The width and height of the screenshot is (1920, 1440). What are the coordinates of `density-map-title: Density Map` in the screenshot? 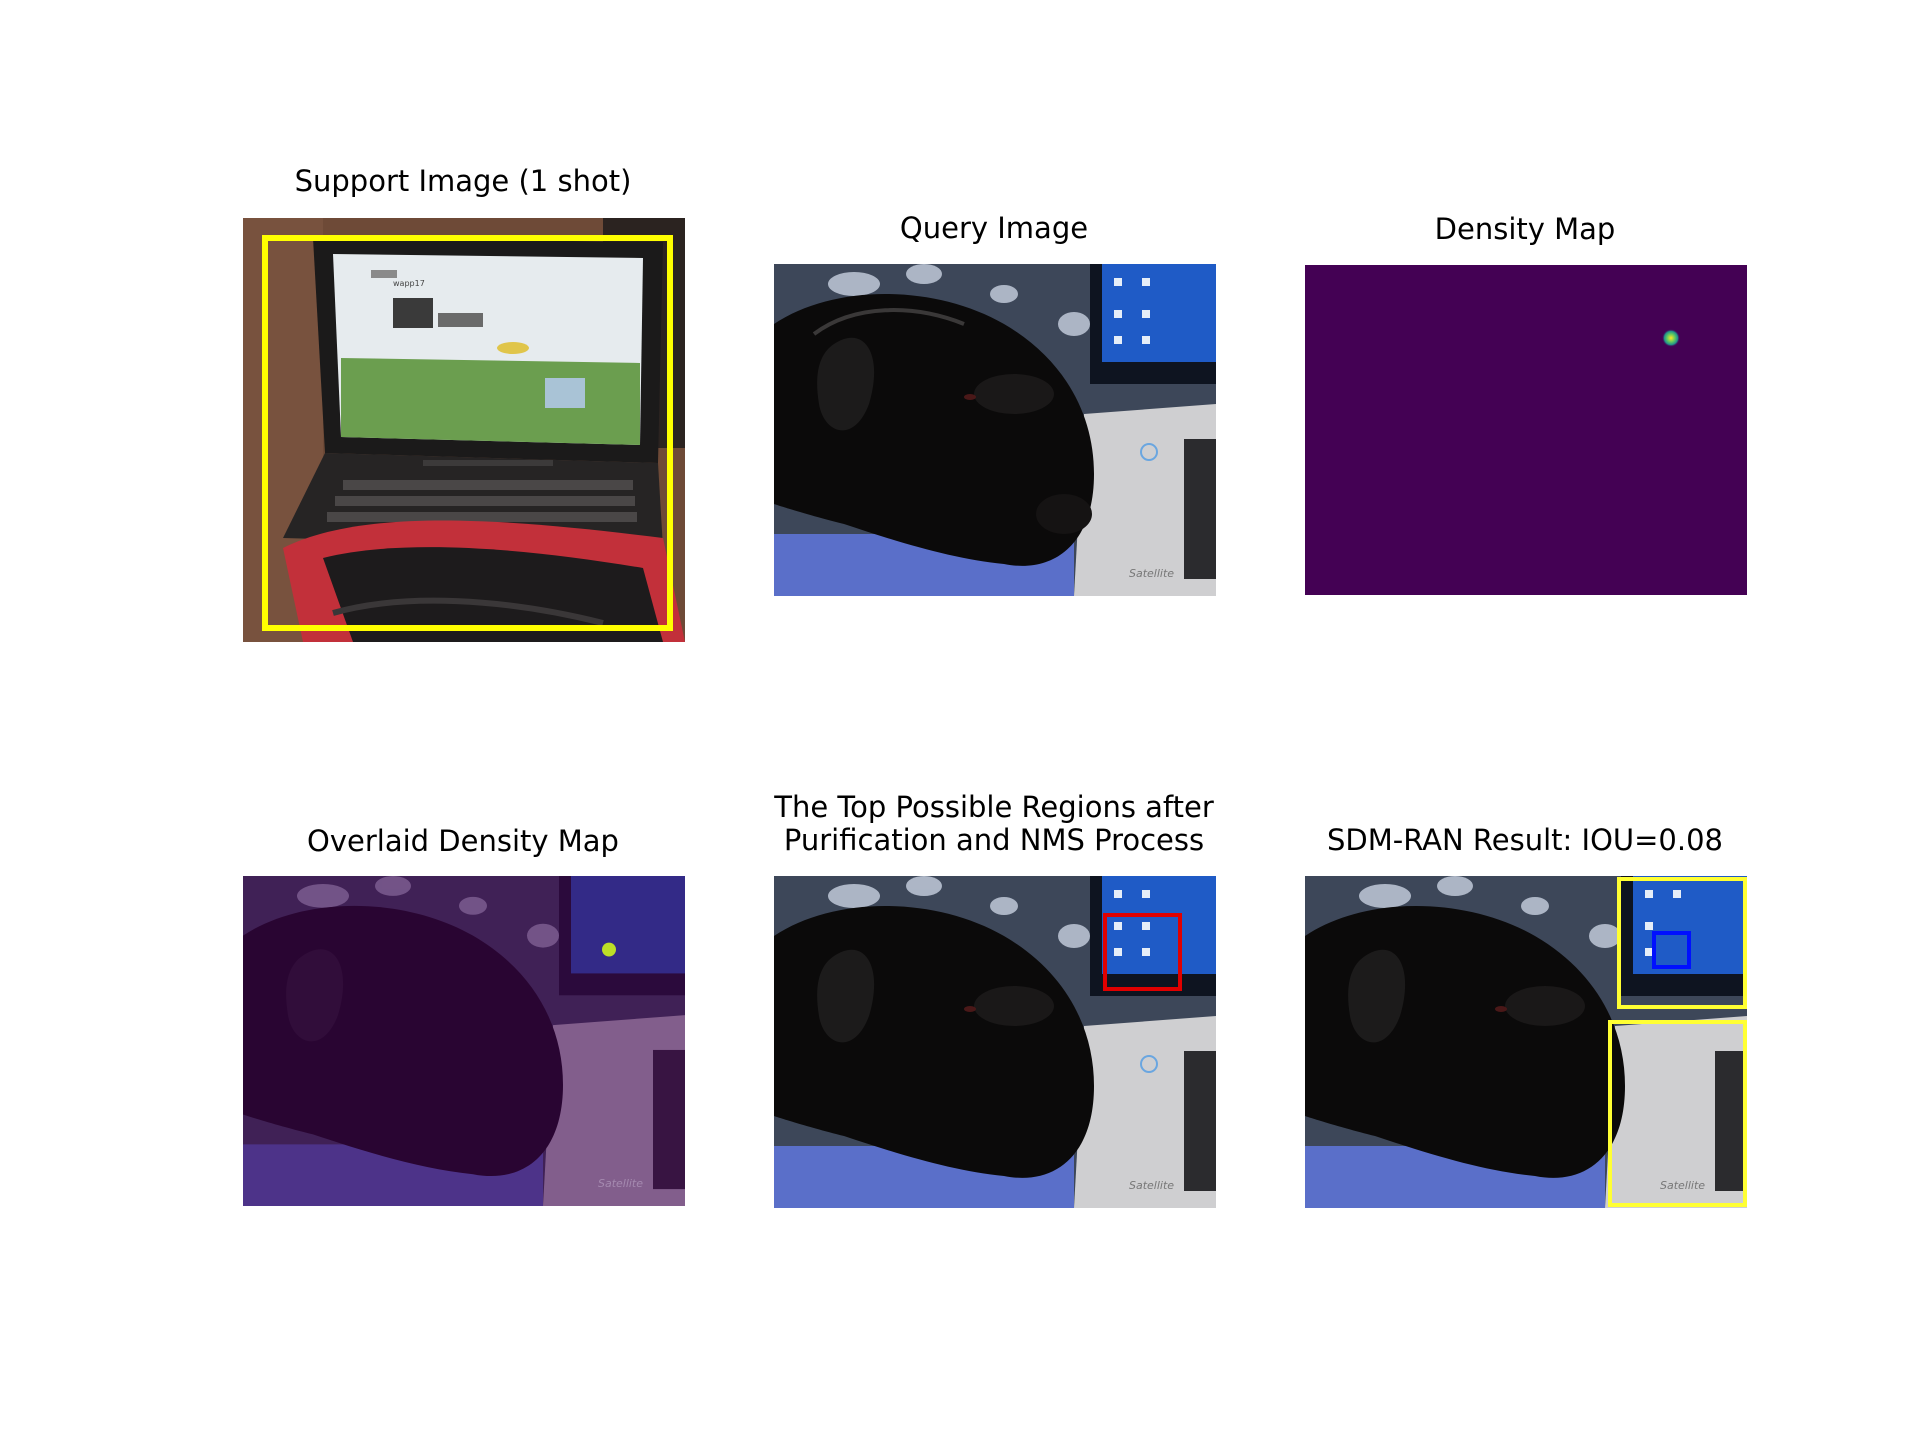 It's located at (1525, 229).